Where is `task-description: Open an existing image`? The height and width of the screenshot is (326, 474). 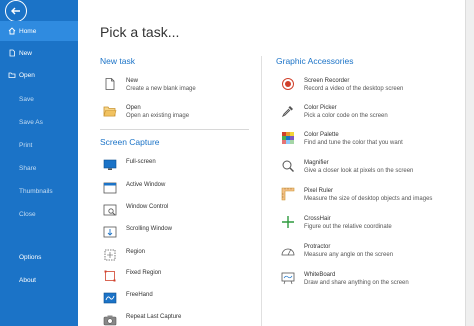 task-description: Open an existing image is located at coordinates (158, 116).